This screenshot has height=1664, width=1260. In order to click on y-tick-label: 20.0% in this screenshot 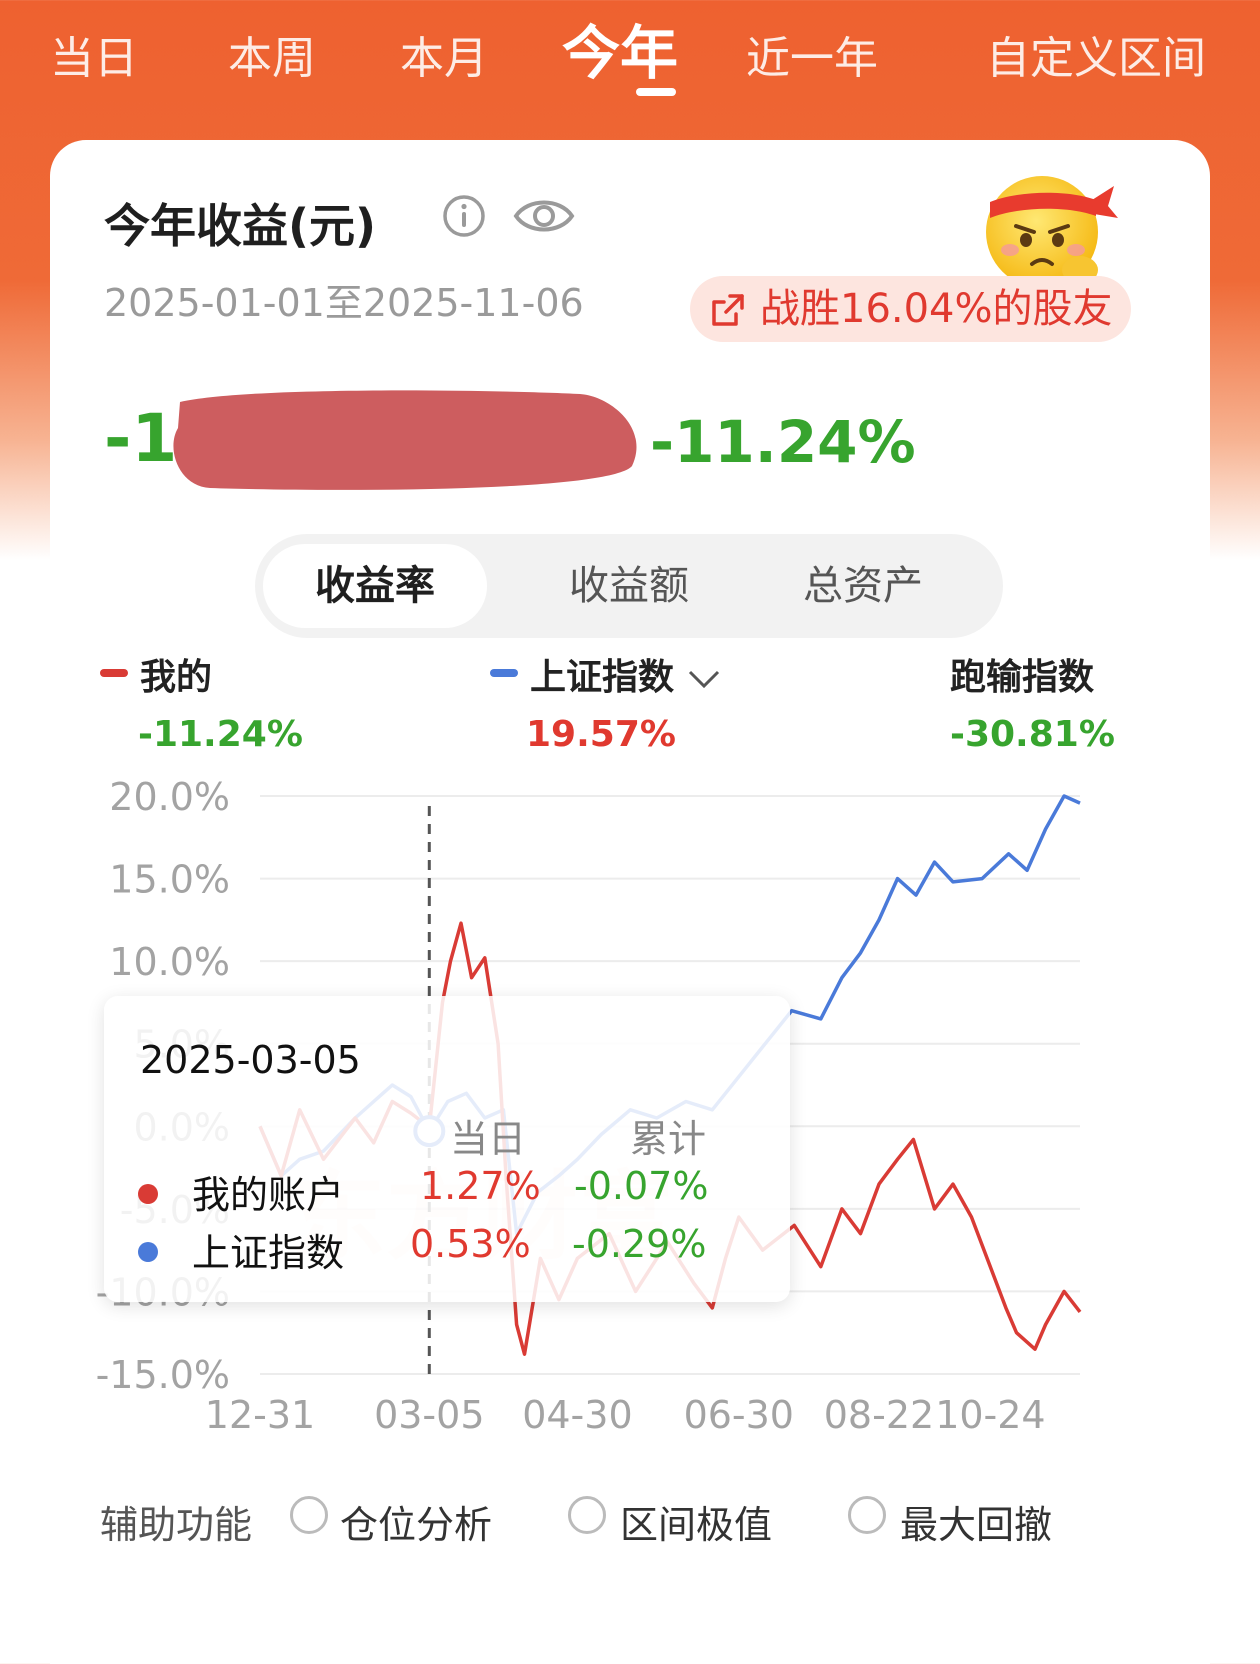, I will do `click(169, 797)`.